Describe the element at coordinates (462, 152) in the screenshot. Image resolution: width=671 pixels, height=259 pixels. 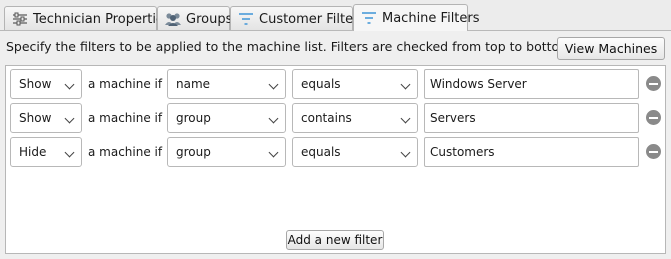
I see `filter-value-text: Customers` at that location.